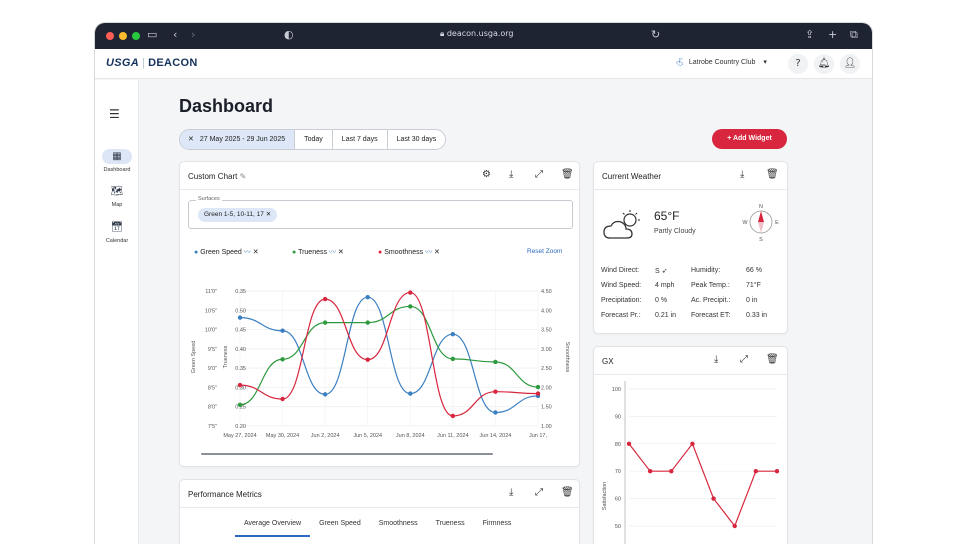  What do you see at coordinates (711, 300) in the screenshot?
I see `accumulated-precip-label: Ac. Precipit.:` at bounding box center [711, 300].